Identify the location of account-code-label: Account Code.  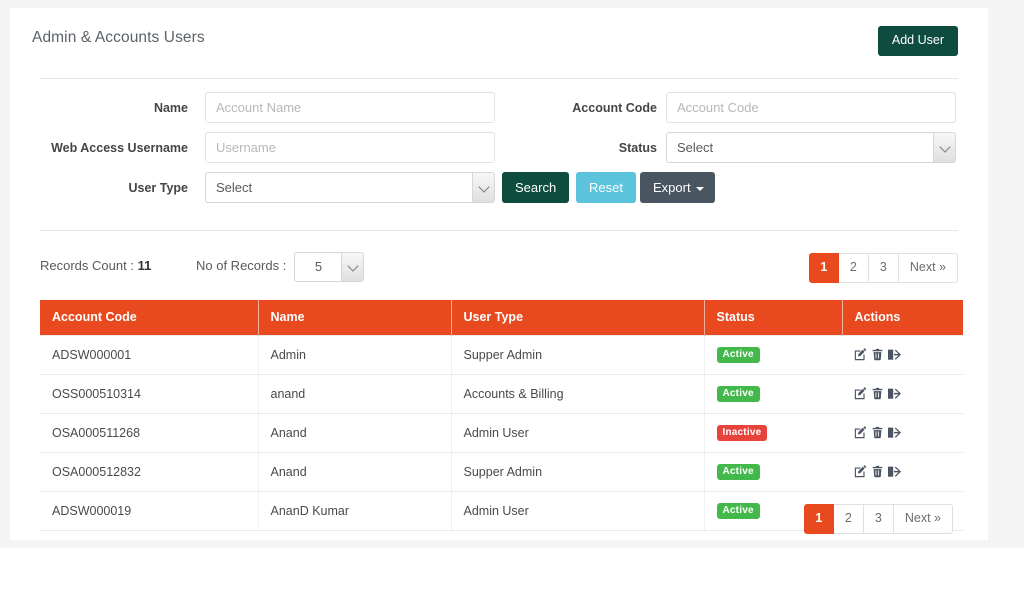
(614, 108).